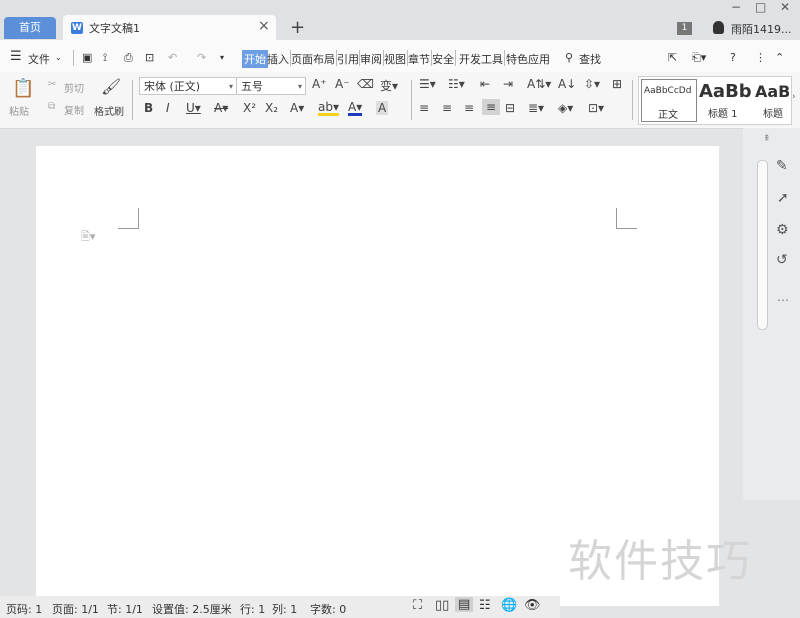  I want to click on align-right-icon: ≡, so click(469, 108).